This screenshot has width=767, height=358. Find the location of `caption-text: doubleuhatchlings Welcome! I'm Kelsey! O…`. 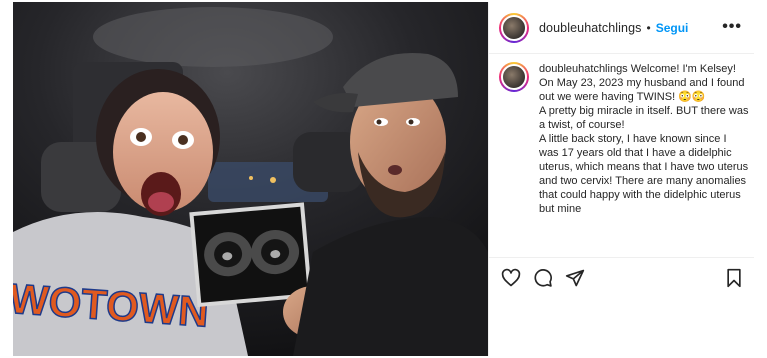

caption-text: doubleuhatchlings Welcome! I'm Kelsey! O… is located at coordinates (644, 159).